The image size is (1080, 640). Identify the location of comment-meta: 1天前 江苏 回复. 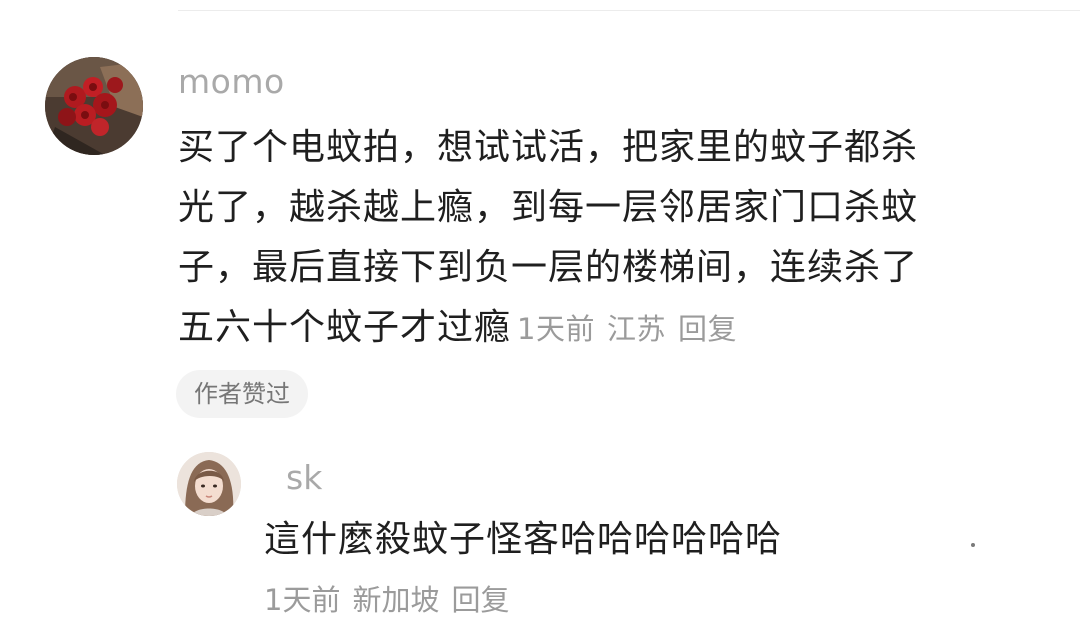
(627, 329).